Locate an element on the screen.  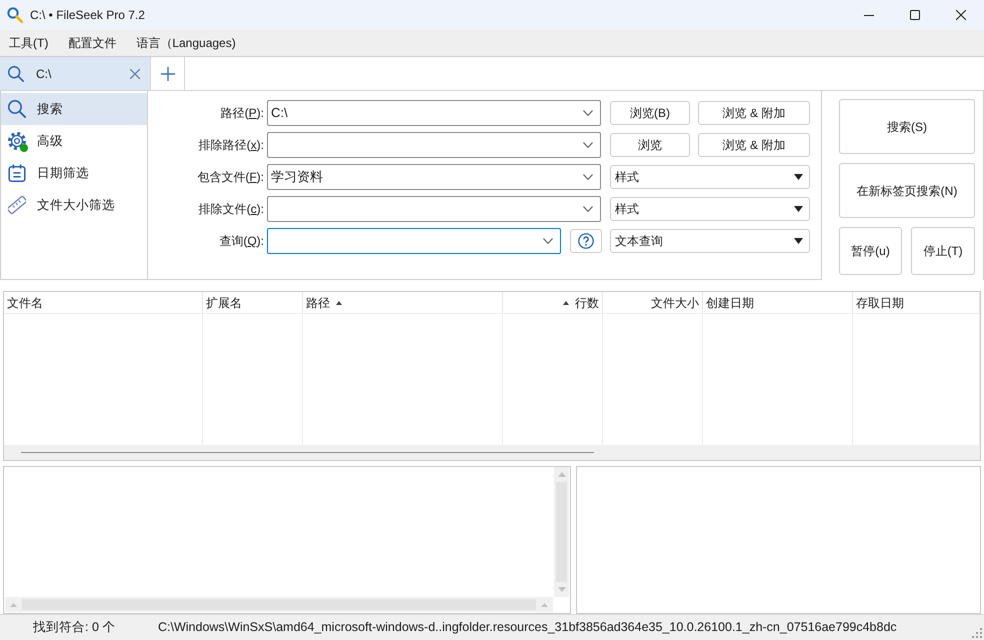
resize-grip-icon is located at coordinates (977, 633).